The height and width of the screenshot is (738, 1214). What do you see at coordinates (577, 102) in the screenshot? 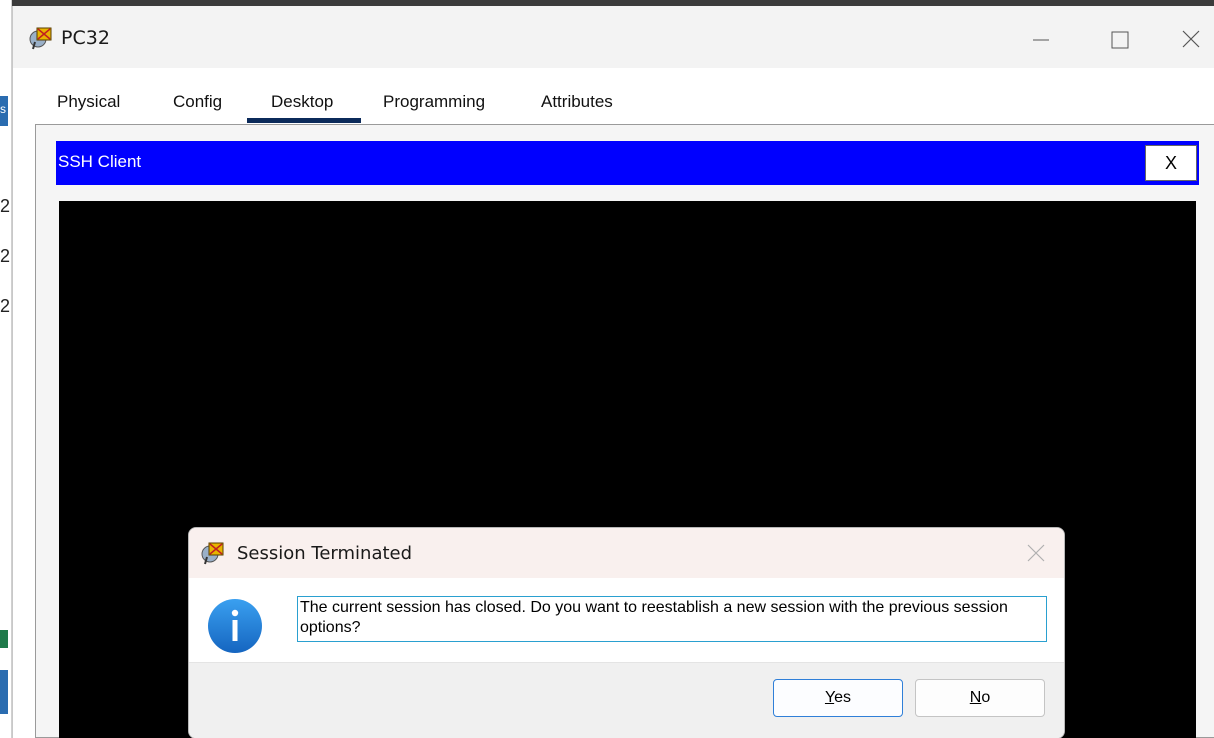
I see `tab-attributes: Attributes` at bounding box center [577, 102].